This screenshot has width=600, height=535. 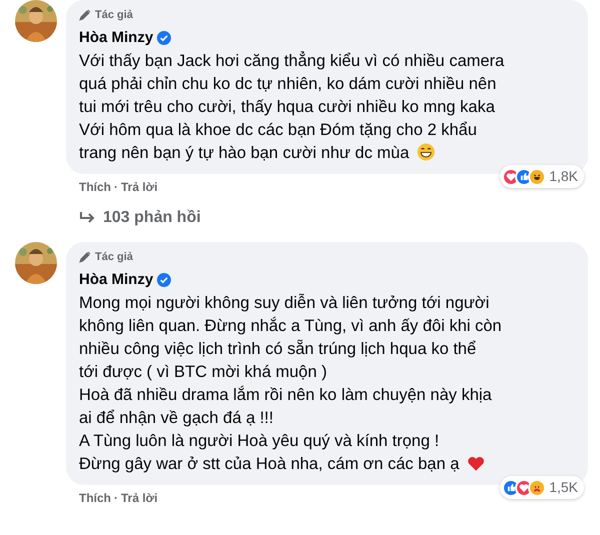 I want to click on reaction-summary: 1,5K, so click(x=542, y=487).